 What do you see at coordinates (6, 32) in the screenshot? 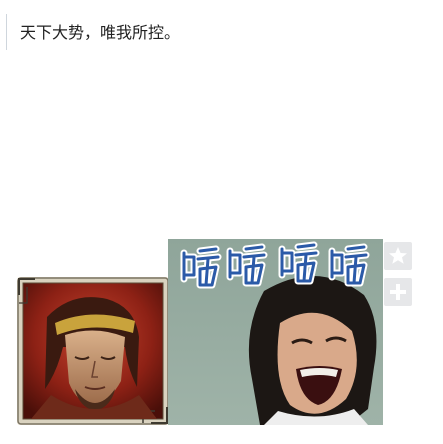
I see `thread-divider` at bounding box center [6, 32].